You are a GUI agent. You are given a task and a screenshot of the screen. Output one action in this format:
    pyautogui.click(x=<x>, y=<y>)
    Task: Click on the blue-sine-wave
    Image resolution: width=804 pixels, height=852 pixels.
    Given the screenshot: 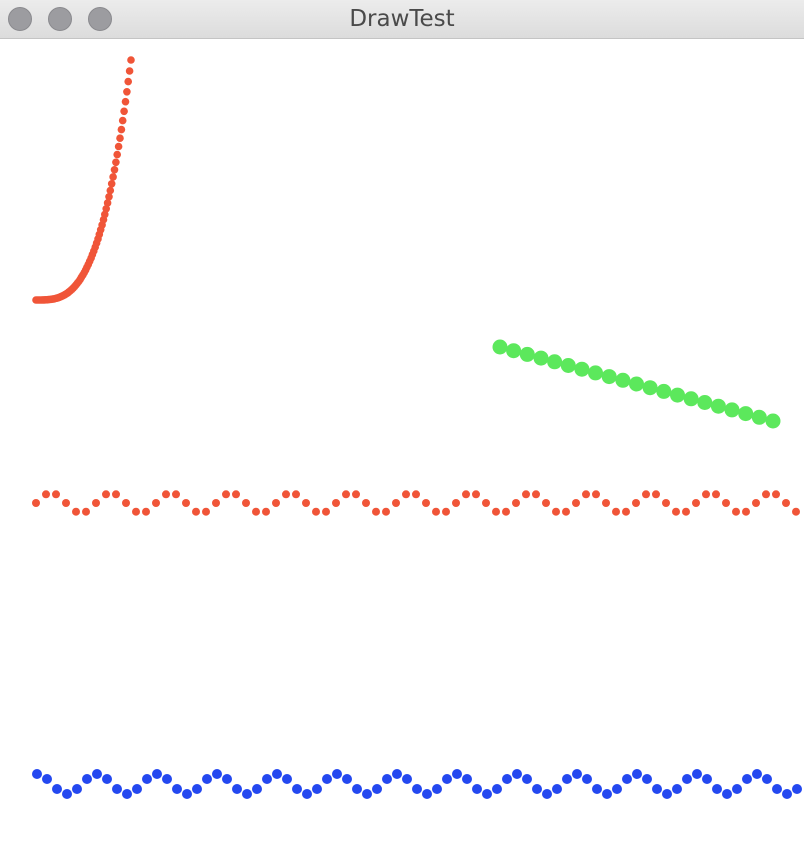 What is the action you would take?
    pyautogui.click(x=417, y=784)
    